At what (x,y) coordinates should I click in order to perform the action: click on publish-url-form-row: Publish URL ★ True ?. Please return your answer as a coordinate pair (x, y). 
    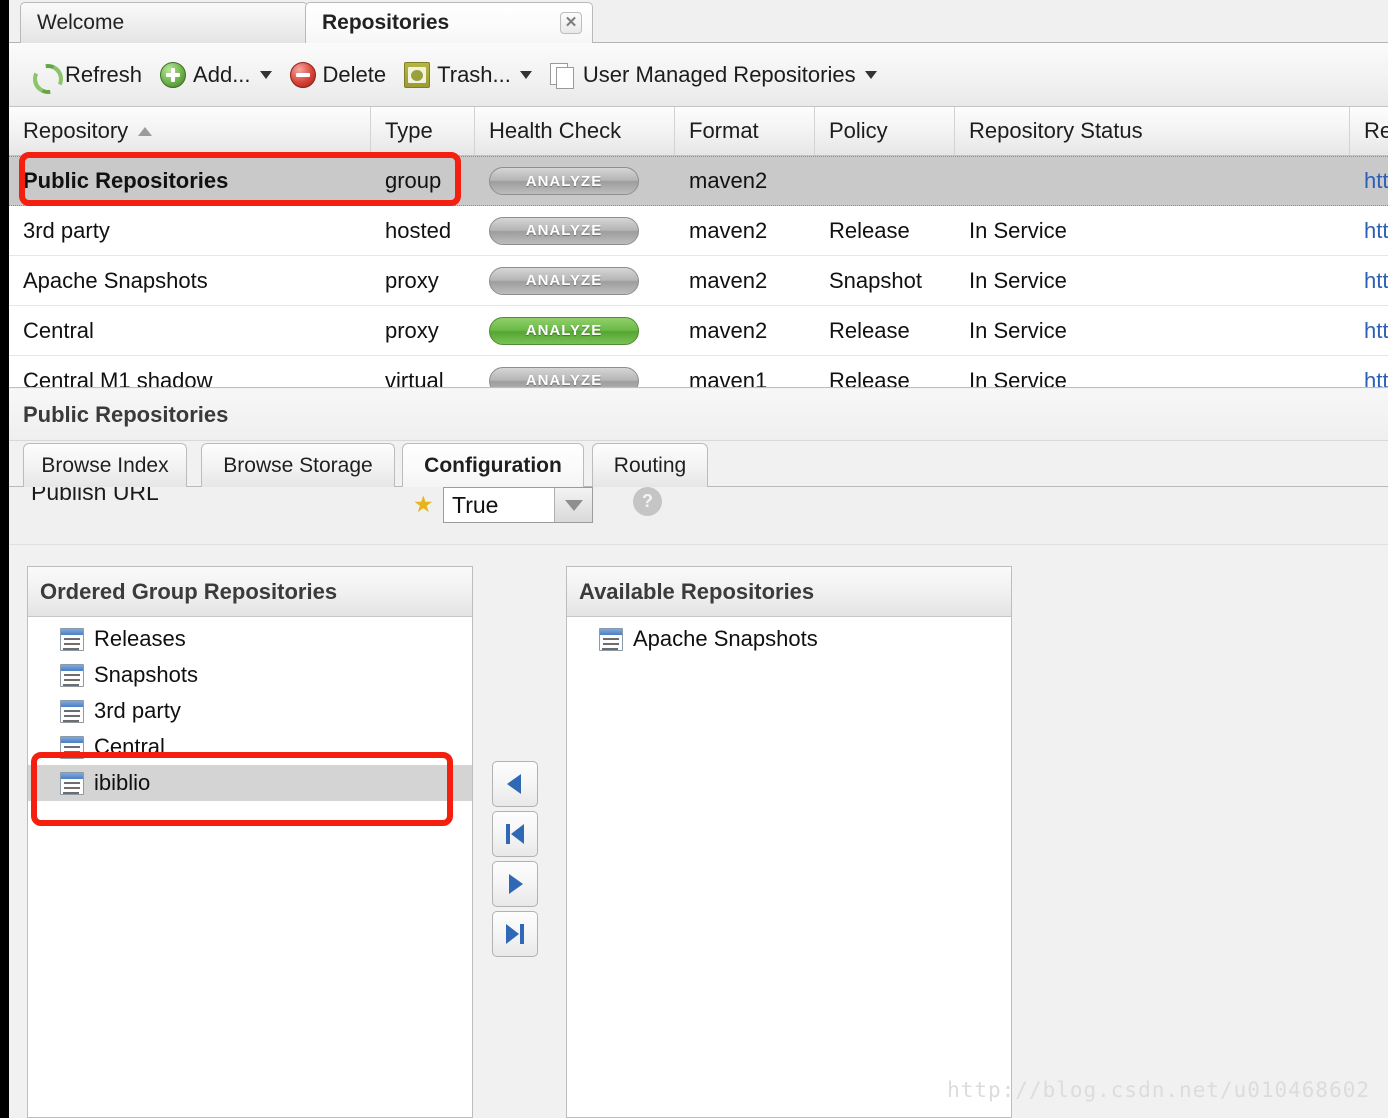
    Looking at the image, I should click on (698, 516).